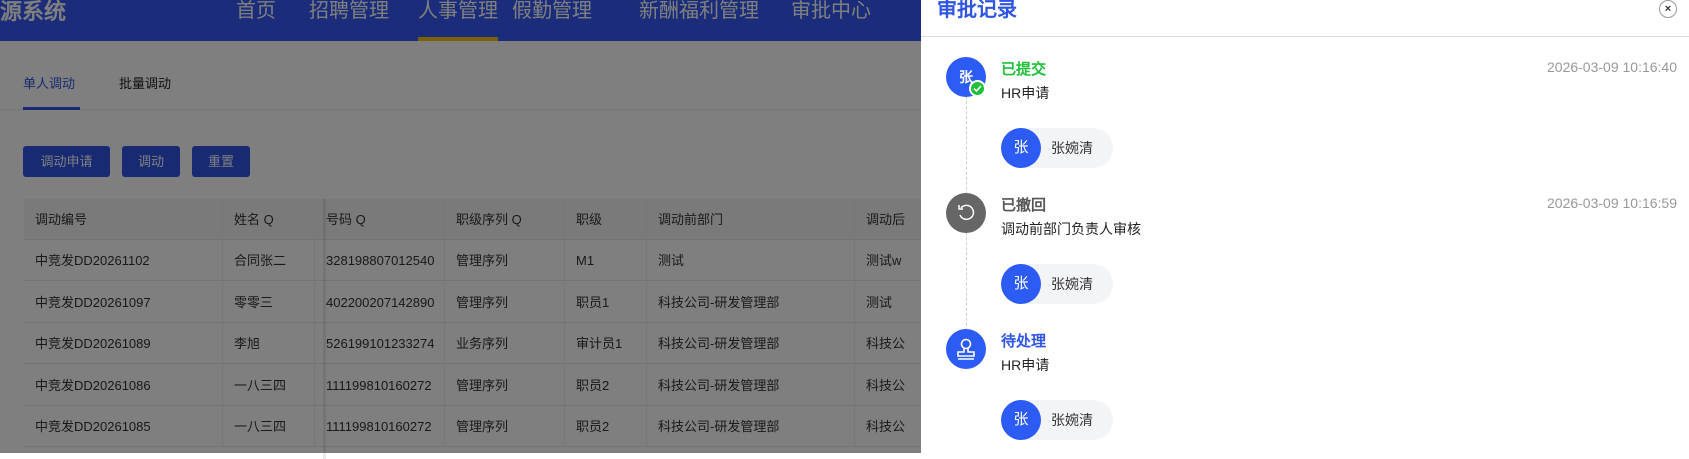 The image size is (1689, 459). Describe the element at coordinates (1612, 67) in the screenshot. I see `record-time: 2026-03-09 10:16:40` at that location.